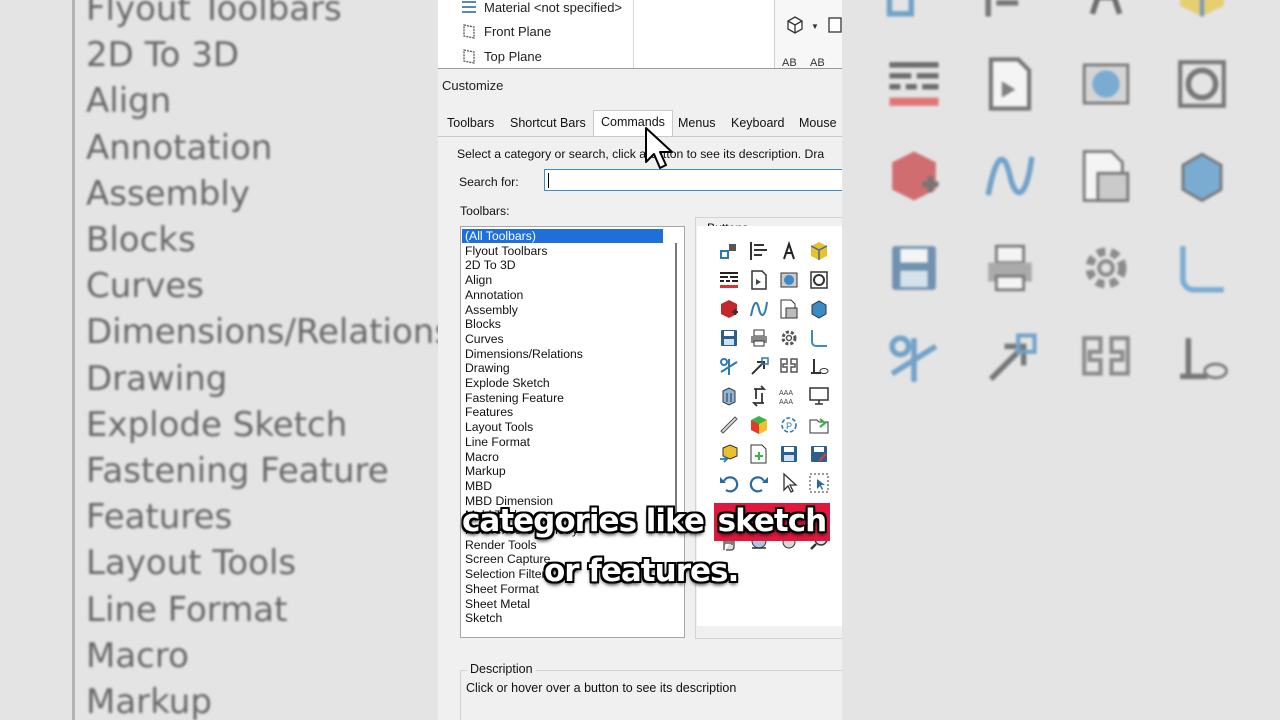 Image resolution: width=1280 pixels, height=720 pixels. What do you see at coordinates (729, 454) in the screenshot?
I see `insert-part-icon` at bounding box center [729, 454].